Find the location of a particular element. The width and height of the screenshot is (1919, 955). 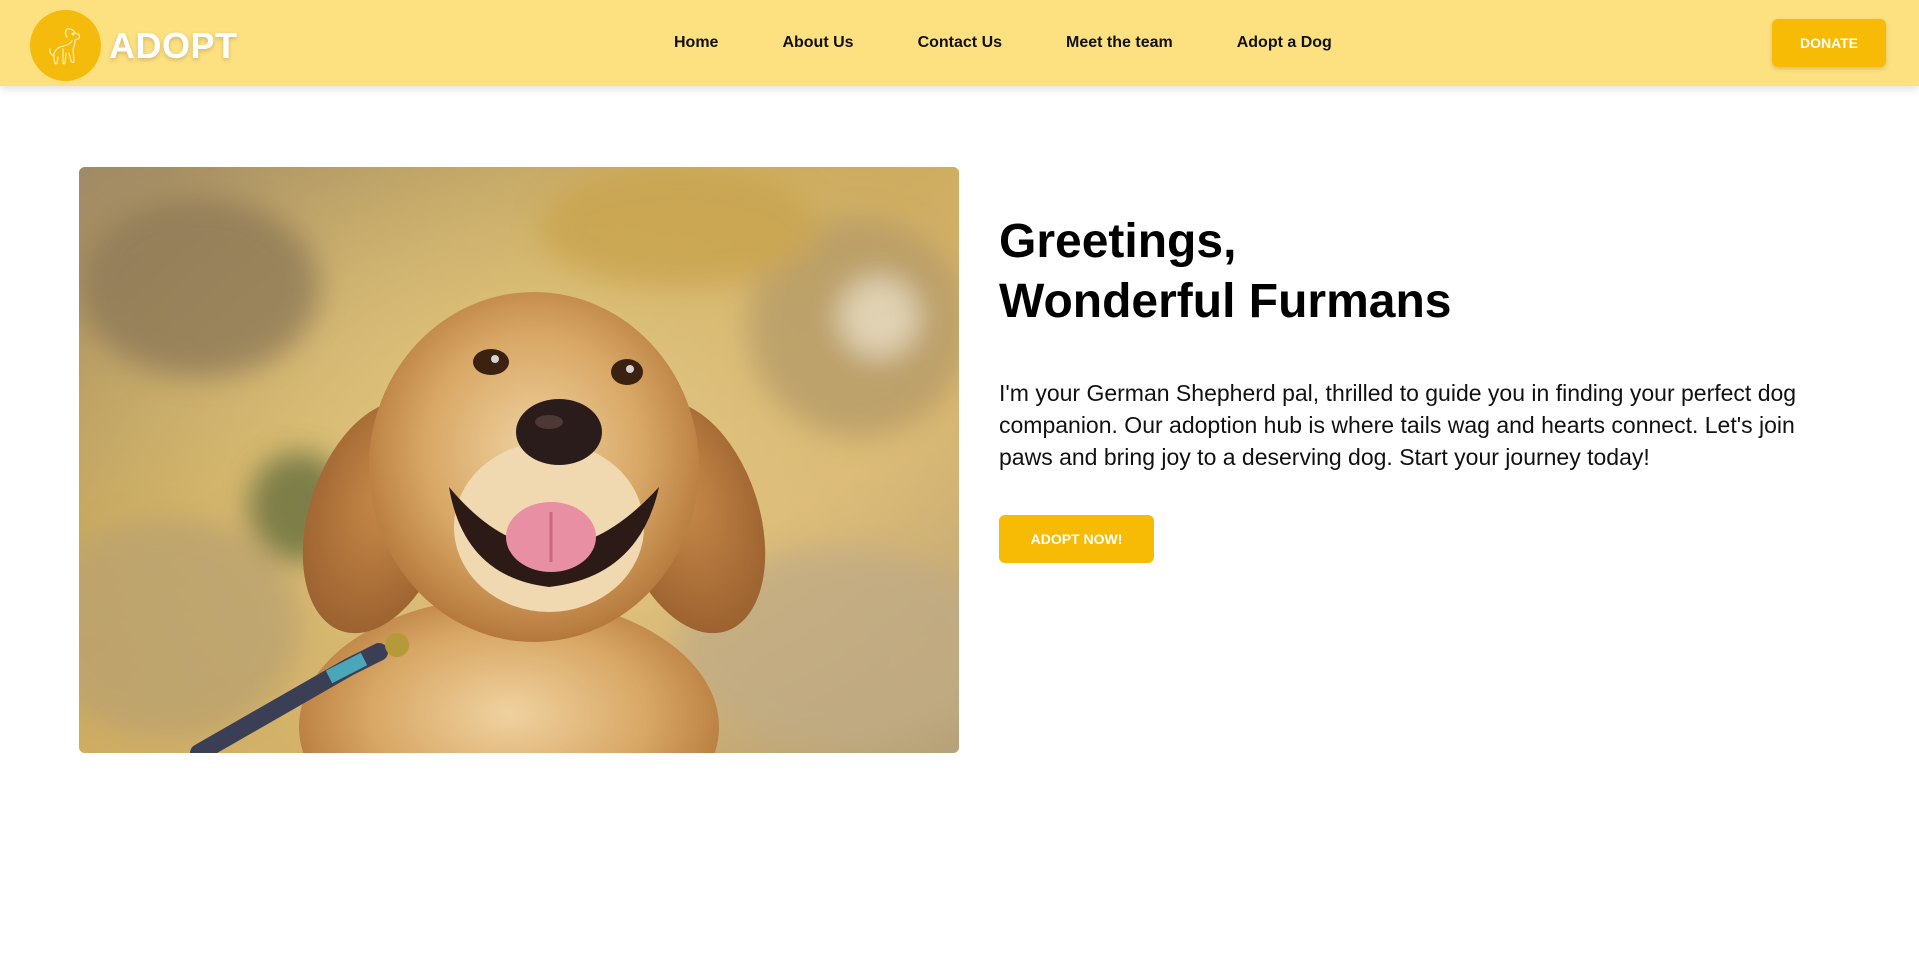

hero-title-line-1: Greetings, is located at coordinates (1118, 241).